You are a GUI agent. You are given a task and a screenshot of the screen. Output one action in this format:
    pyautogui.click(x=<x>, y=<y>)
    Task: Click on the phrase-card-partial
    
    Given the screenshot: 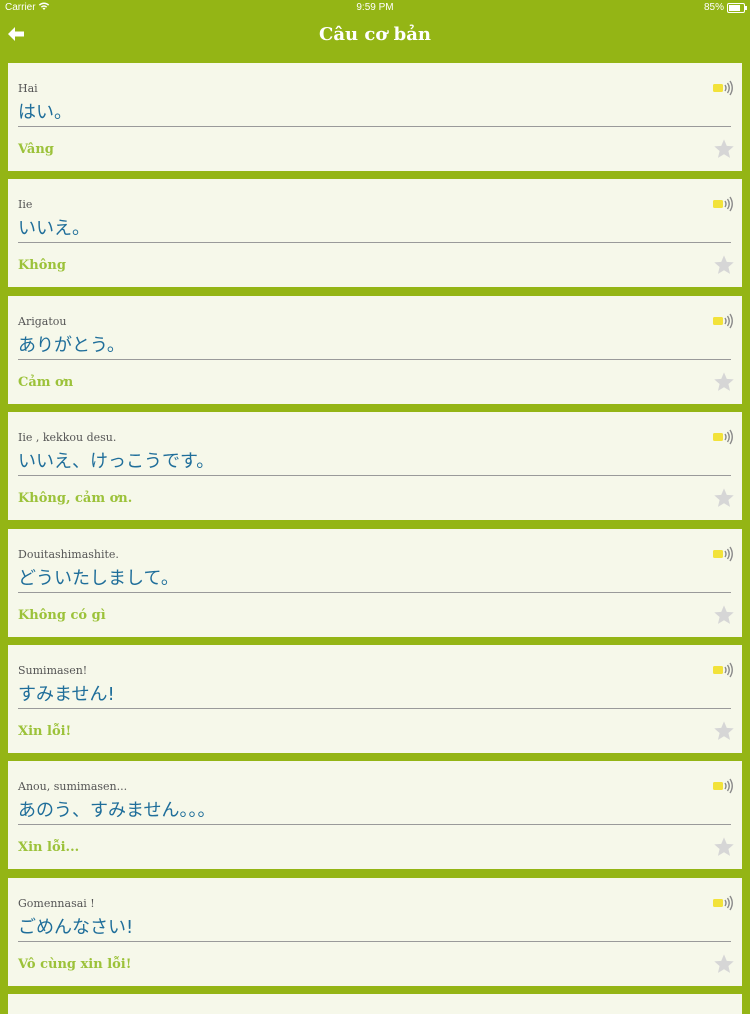 What is the action you would take?
    pyautogui.click(x=375, y=1004)
    